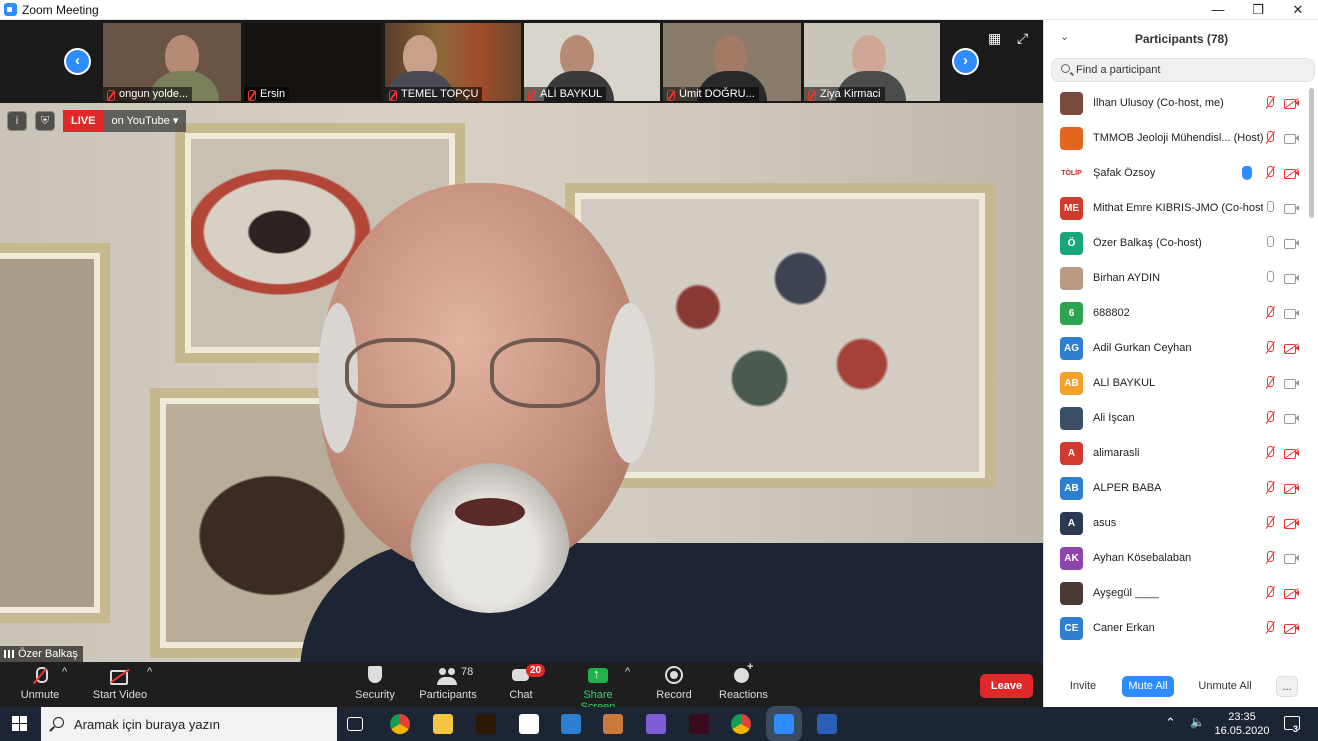 The height and width of the screenshot is (741, 1318). I want to click on minimize-button: —, so click(1218, 10).